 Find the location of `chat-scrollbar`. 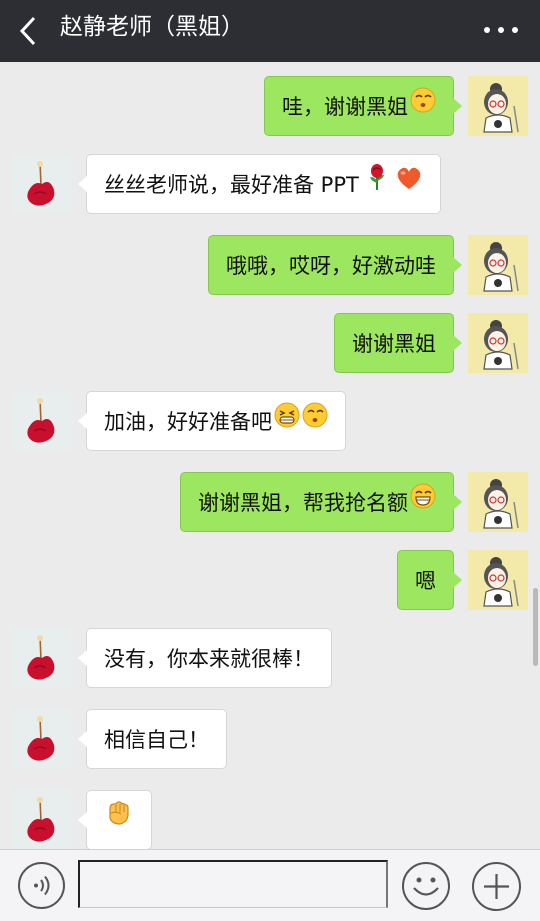

chat-scrollbar is located at coordinates (535, 627).